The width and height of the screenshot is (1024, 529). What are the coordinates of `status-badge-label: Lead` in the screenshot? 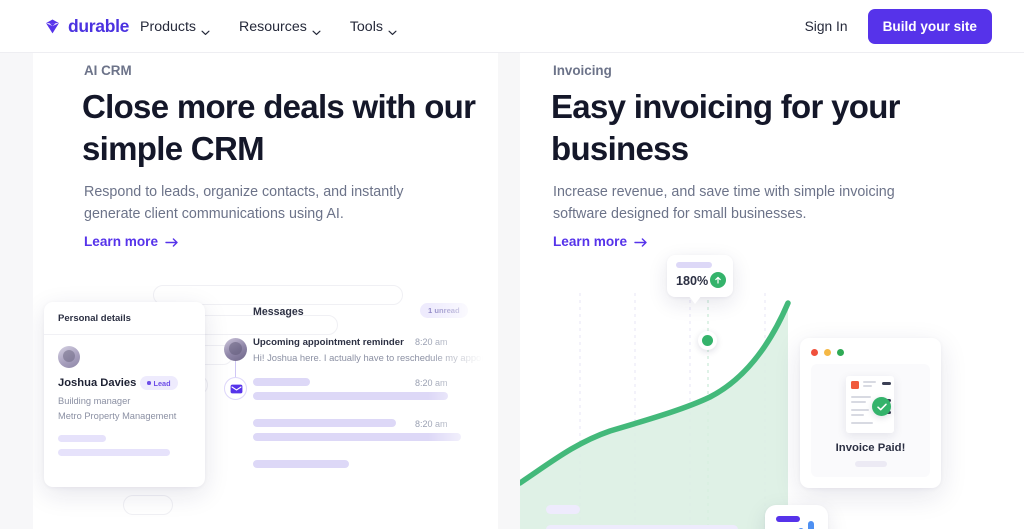 It's located at (162, 383).